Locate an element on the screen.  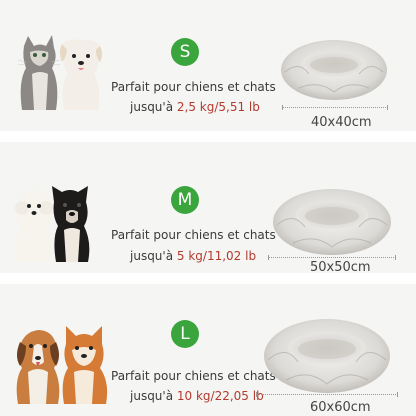
weight-limit-text: jusqu'à 5 kg/11,02 lb is located at coordinates (193, 256).